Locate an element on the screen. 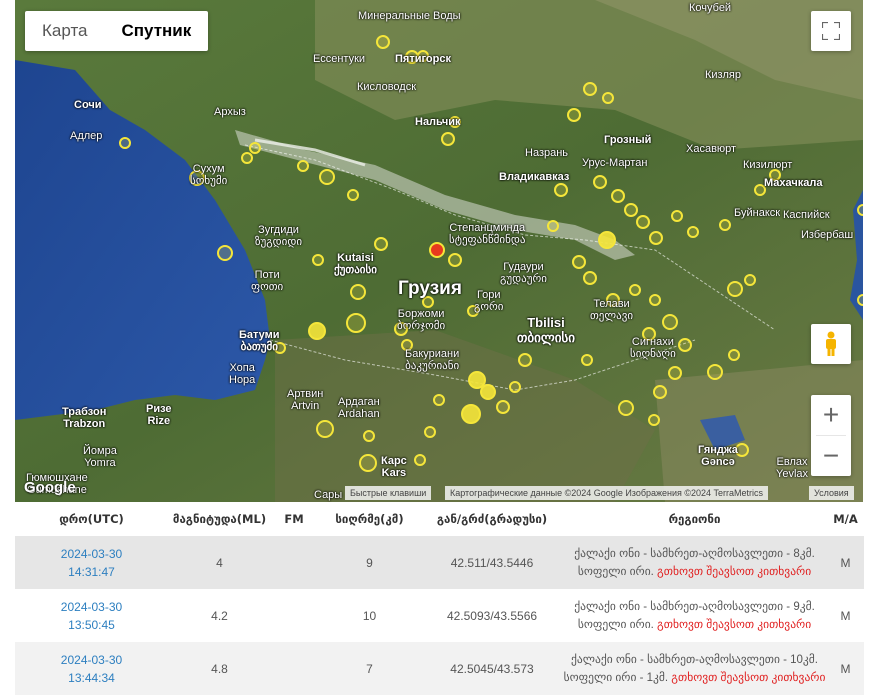 Image resolution: width=874 pixels, height=699 pixels. zoom-control: + − is located at coordinates (831, 435).